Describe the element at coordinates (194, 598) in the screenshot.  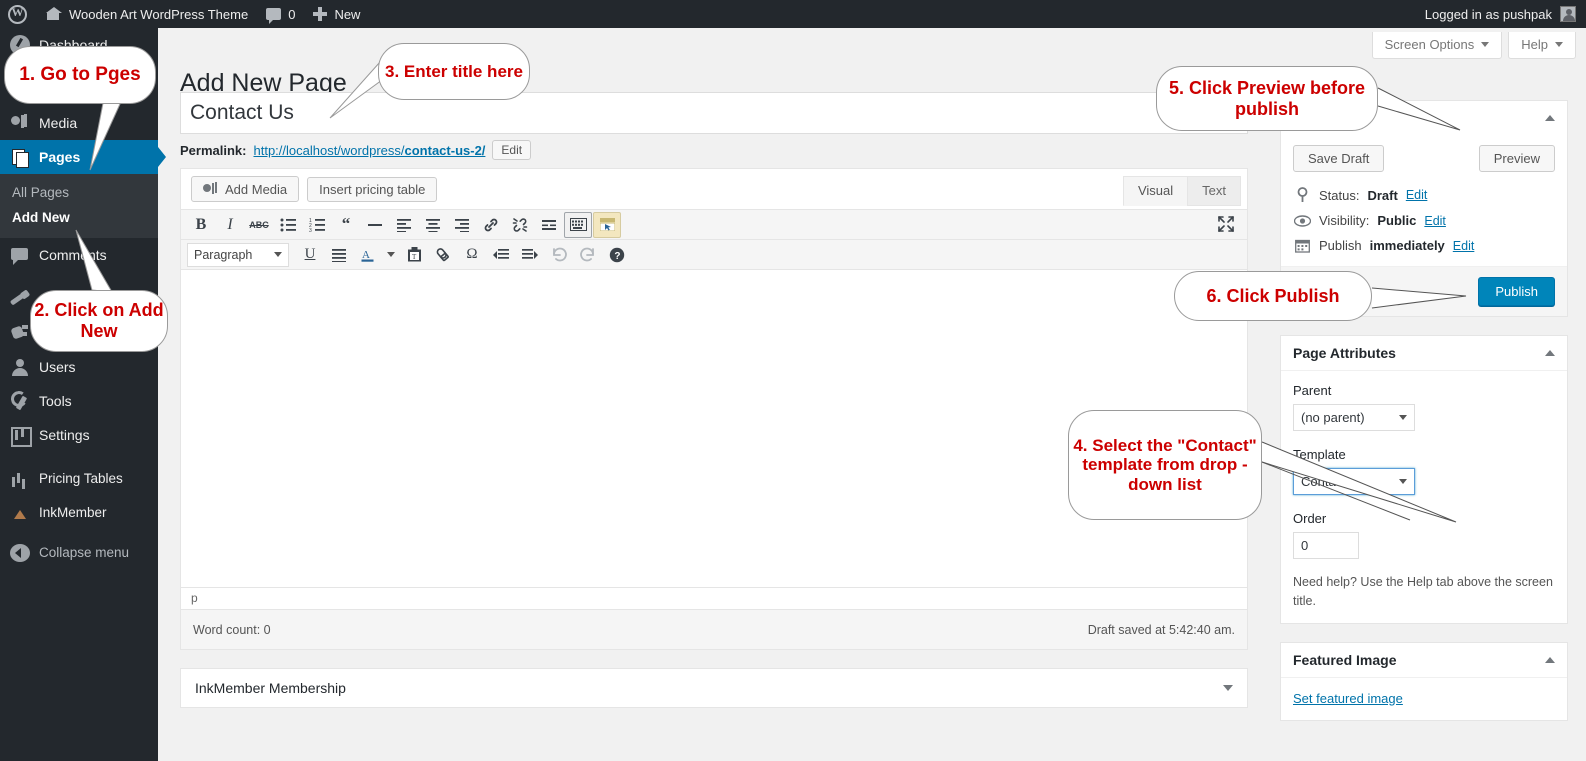
I see `editor-path: p` at that location.